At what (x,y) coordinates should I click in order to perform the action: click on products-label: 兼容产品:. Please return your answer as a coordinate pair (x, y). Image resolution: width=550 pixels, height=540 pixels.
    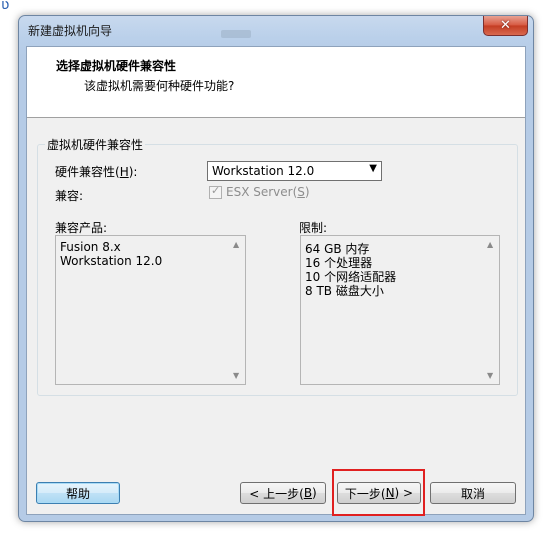
    Looking at the image, I should click on (81, 228).